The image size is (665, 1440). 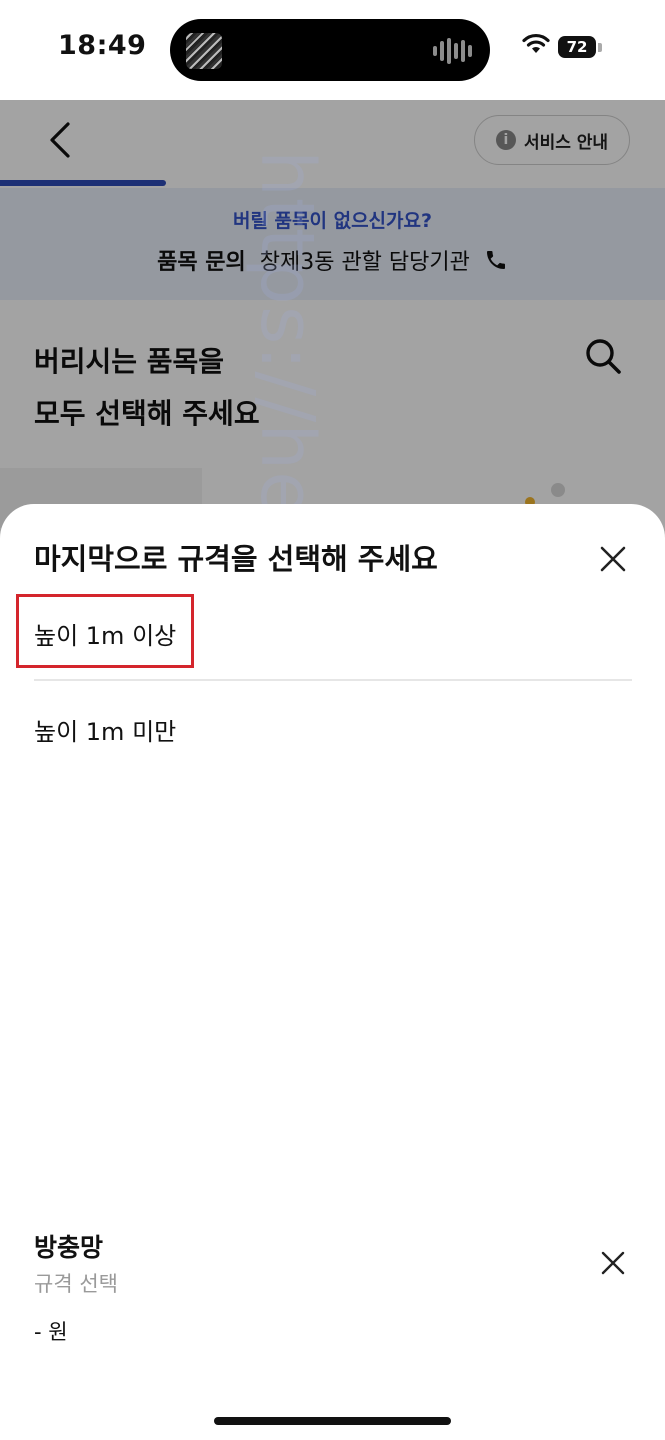 What do you see at coordinates (76, 1284) in the screenshot?
I see `selected-item-subtitle: 규격 선택` at bounding box center [76, 1284].